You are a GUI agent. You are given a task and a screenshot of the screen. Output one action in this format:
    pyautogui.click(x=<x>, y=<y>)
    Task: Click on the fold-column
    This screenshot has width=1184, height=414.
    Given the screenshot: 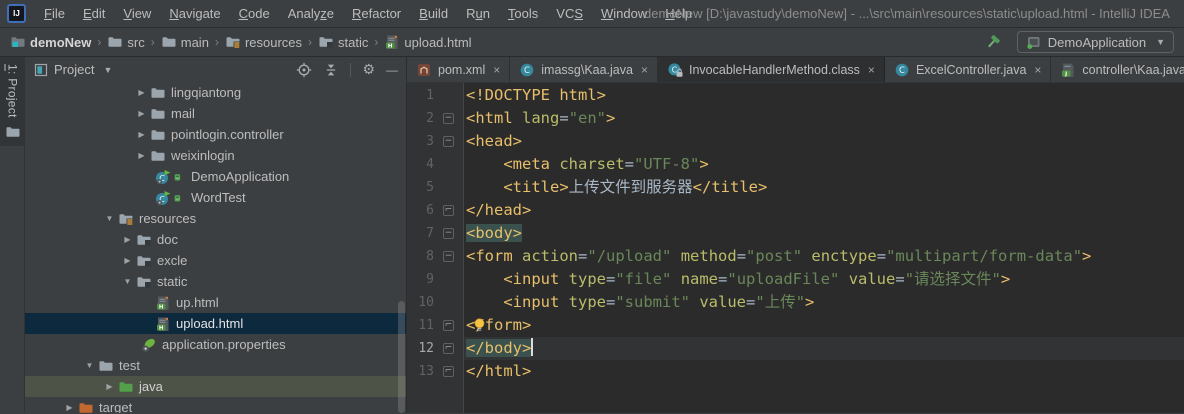 What is the action you would take?
    pyautogui.click(x=448, y=279)
    